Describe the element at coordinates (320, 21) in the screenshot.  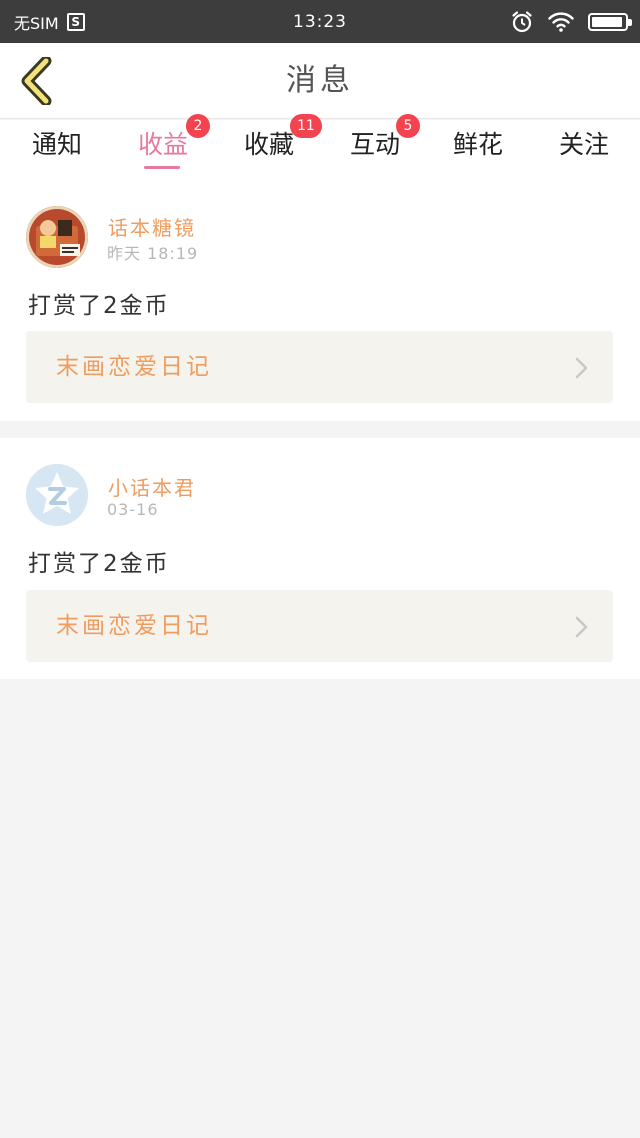
I see `status-bar: 无SIM S 13:23` at that location.